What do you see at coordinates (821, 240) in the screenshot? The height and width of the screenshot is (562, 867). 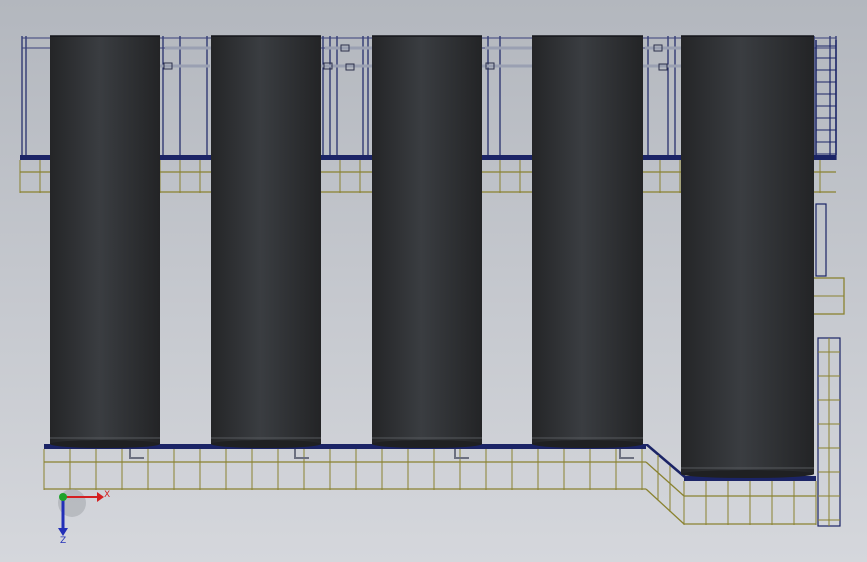 I see `stair-column` at bounding box center [821, 240].